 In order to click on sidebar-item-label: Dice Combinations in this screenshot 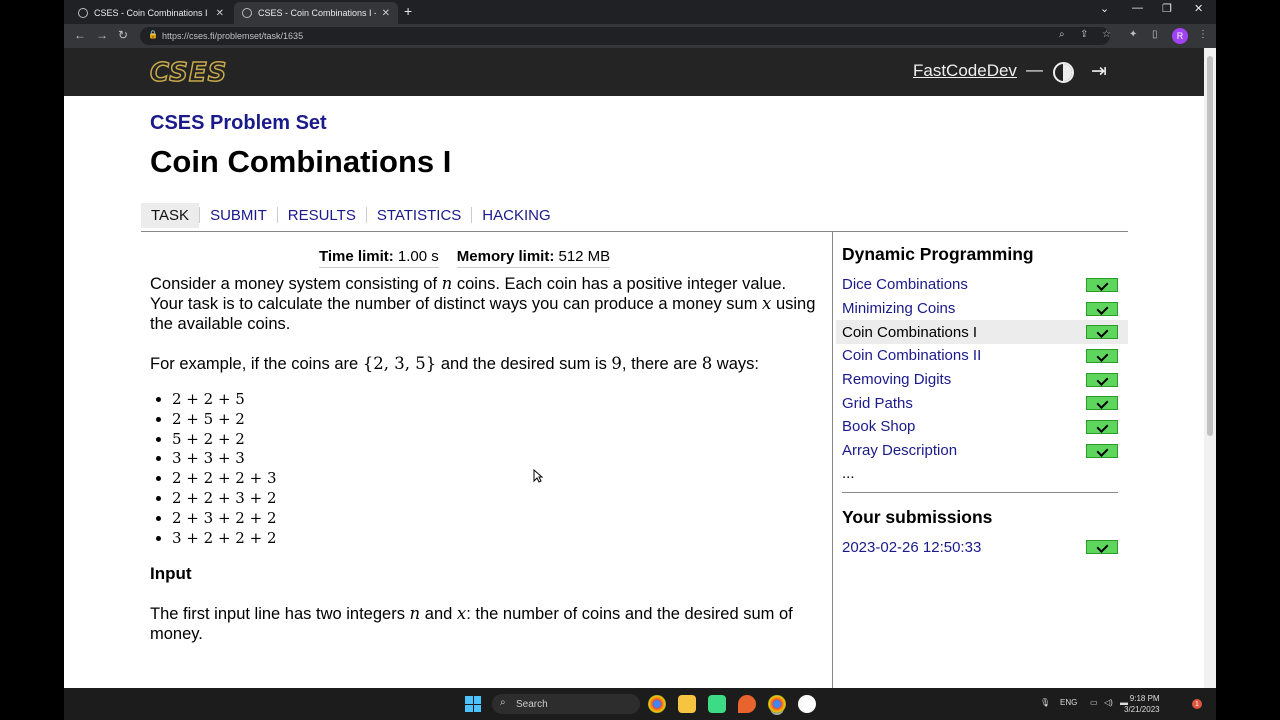, I will do `click(905, 284)`.